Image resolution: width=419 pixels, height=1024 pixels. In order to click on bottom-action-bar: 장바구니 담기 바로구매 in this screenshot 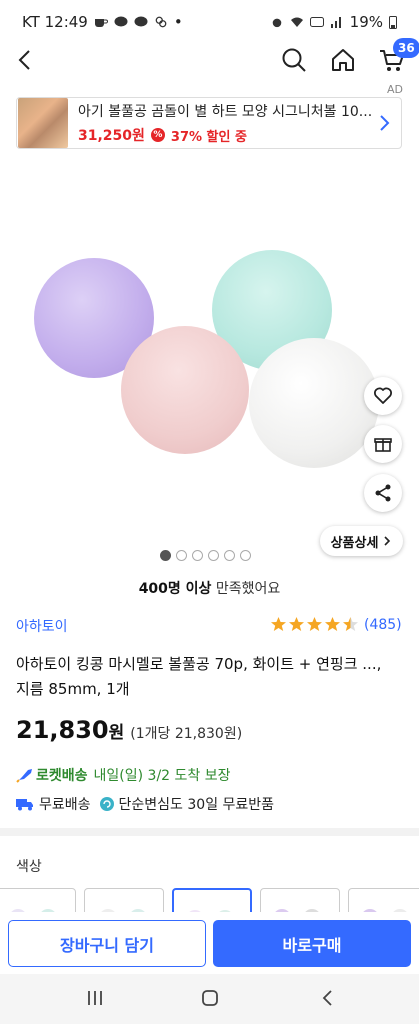, I will do `click(209, 943)`.